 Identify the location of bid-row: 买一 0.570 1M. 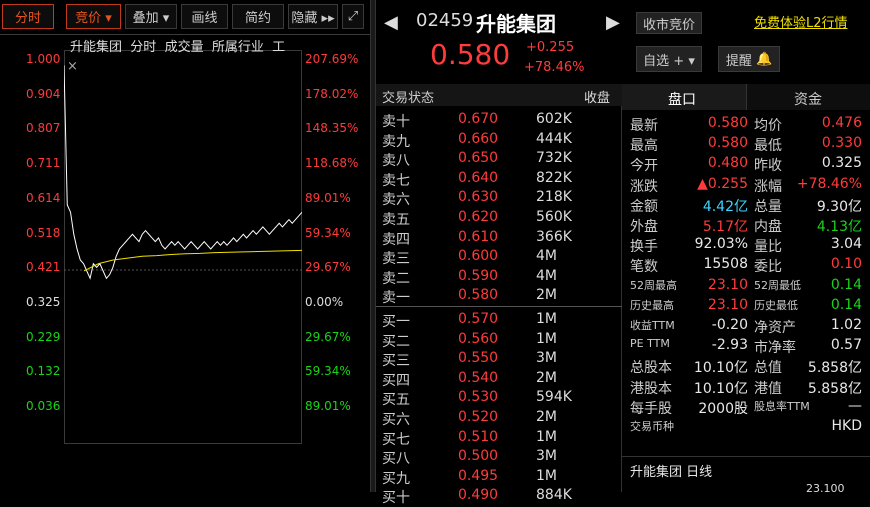
(497, 320).